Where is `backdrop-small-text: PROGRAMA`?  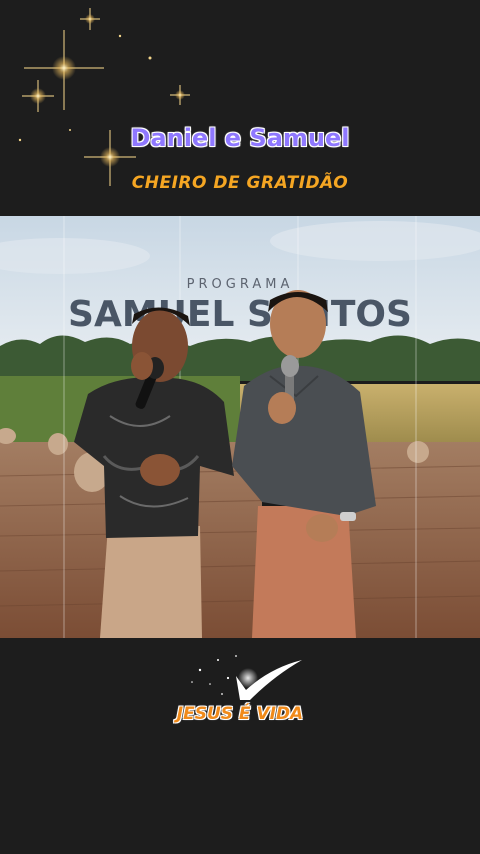
backdrop-small-text: PROGRAMA is located at coordinates (240, 284).